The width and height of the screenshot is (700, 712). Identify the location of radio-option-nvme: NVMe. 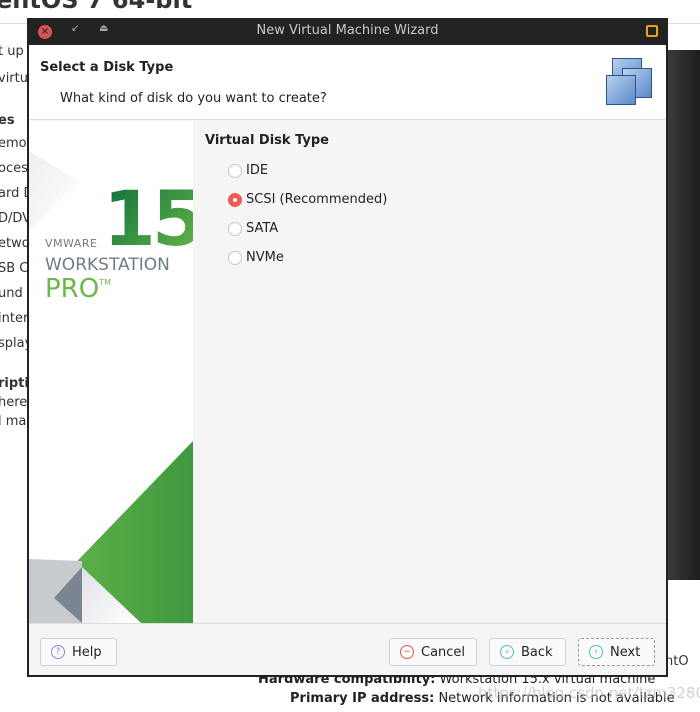
(296, 257).